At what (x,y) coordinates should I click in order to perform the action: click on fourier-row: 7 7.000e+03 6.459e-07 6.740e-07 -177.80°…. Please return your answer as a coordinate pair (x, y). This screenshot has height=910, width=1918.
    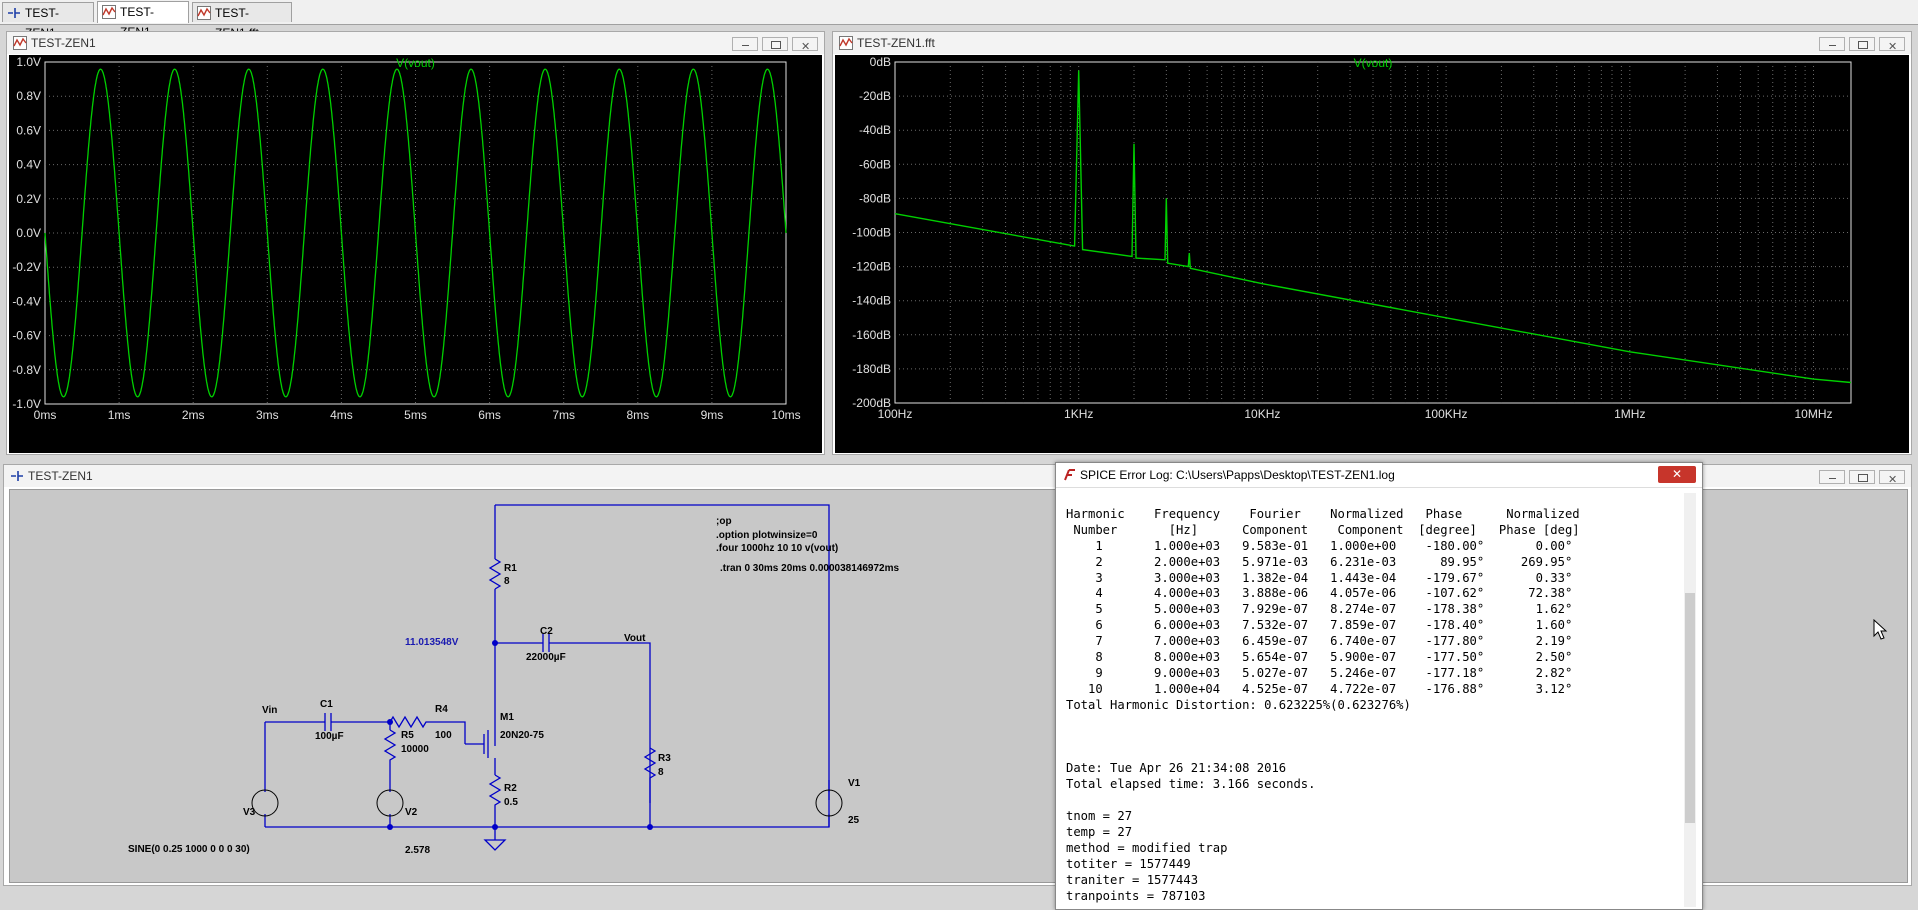
    Looking at the image, I should click on (1319, 641).